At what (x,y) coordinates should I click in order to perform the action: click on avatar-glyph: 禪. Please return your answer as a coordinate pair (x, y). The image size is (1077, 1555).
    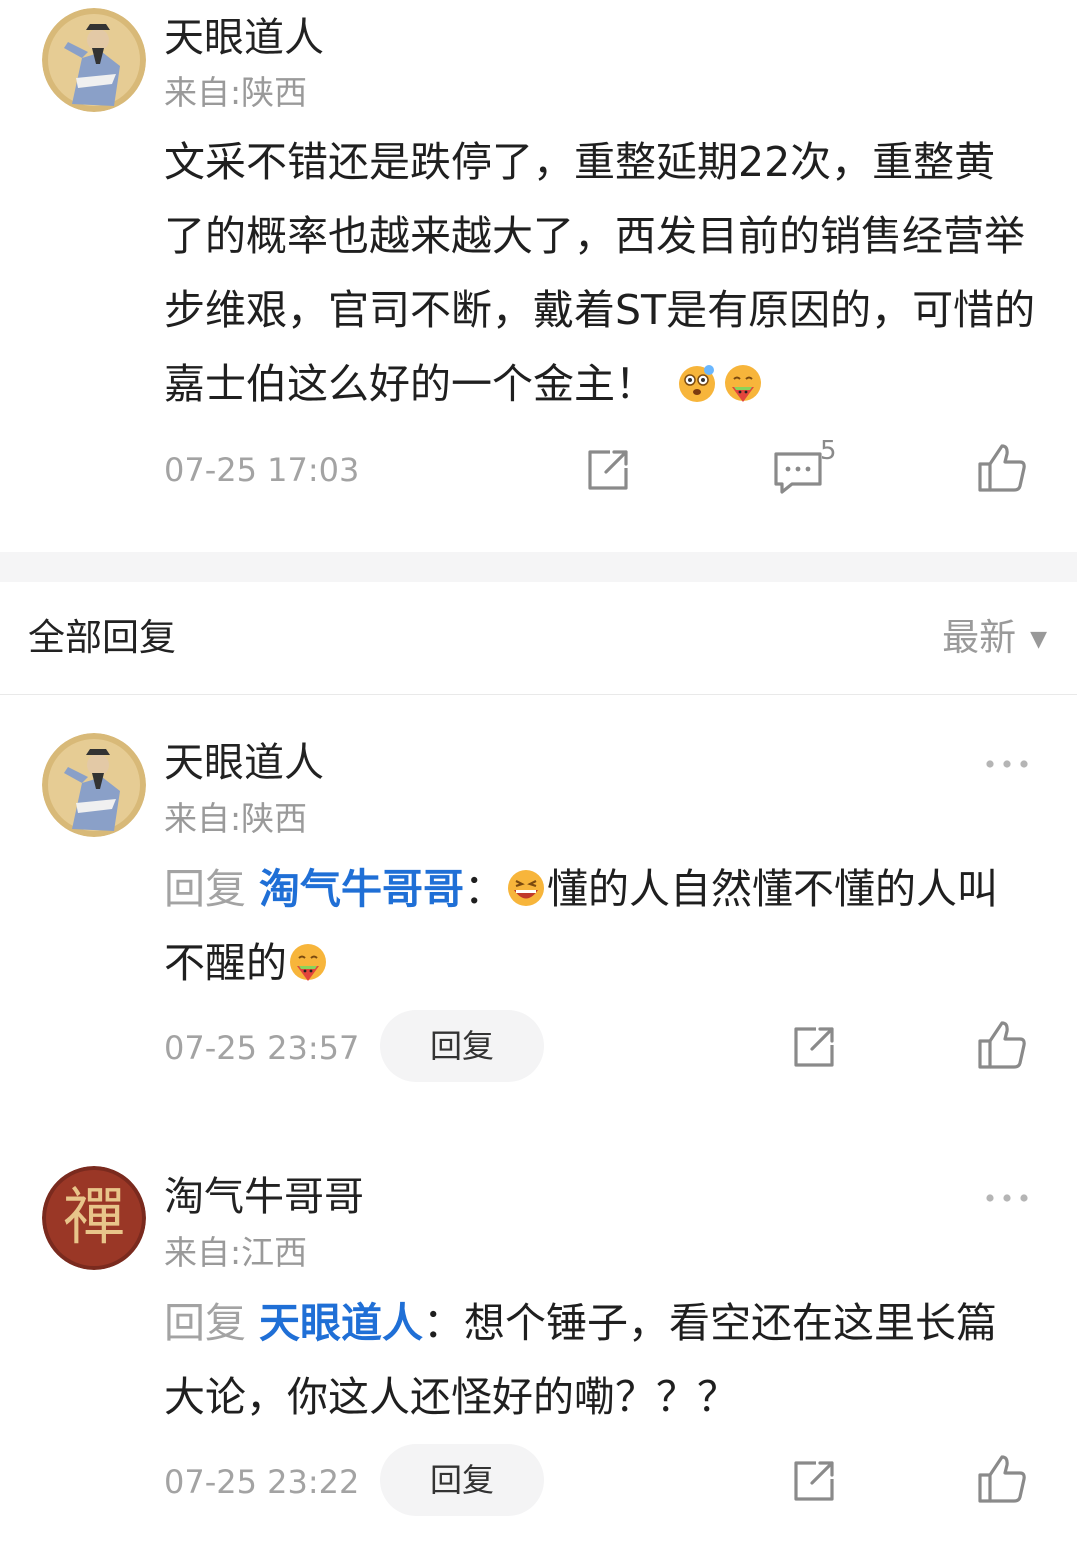
    Looking at the image, I should click on (94, 1216).